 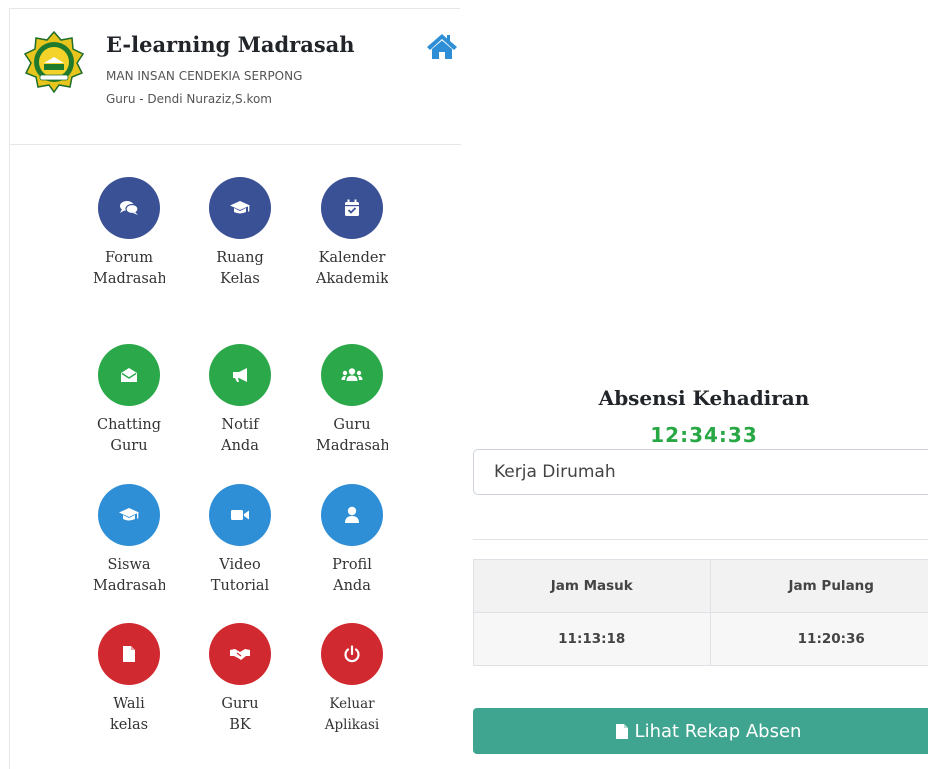 I want to click on menu-keluar-circle, so click(x=352, y=654).